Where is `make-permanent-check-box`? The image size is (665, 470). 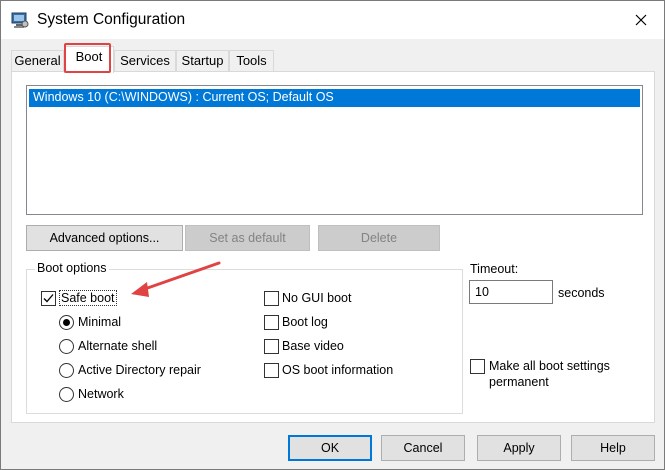
make-permanent-check-box is located at coordinates (477, 366).